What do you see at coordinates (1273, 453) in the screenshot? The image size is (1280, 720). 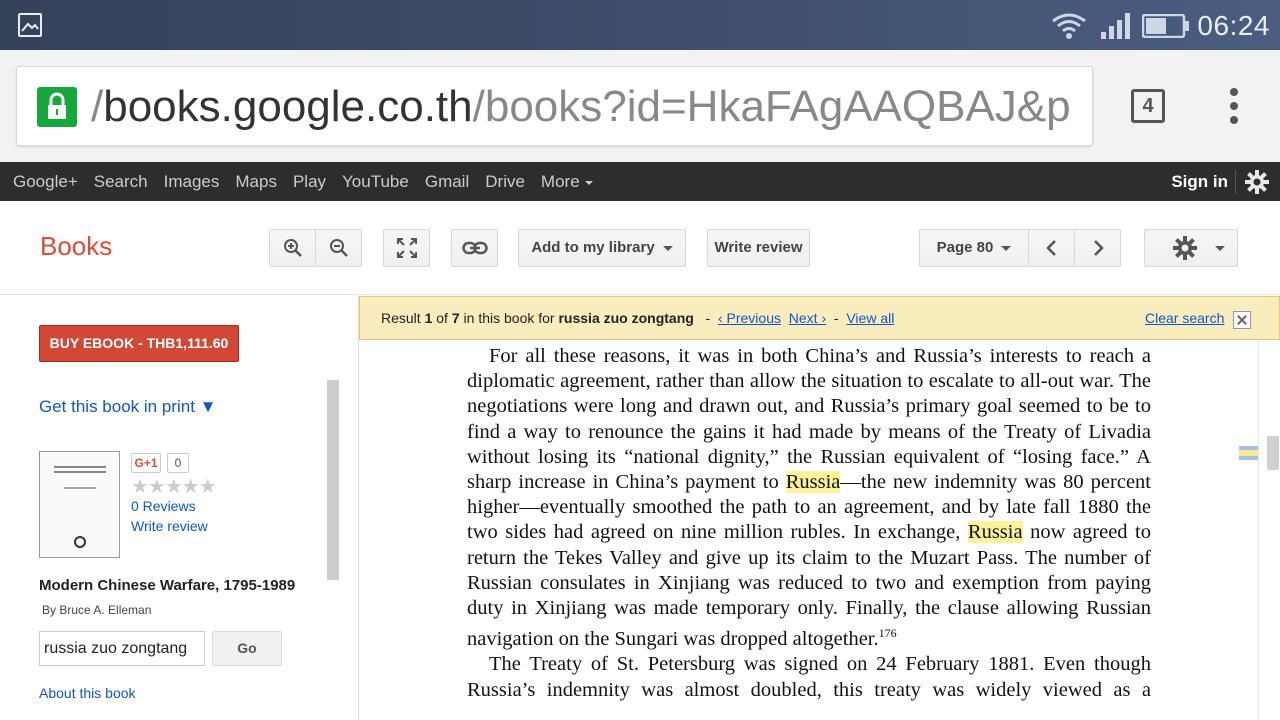 I see `viewer-scrollbar` at bounding box center [1273, 453].